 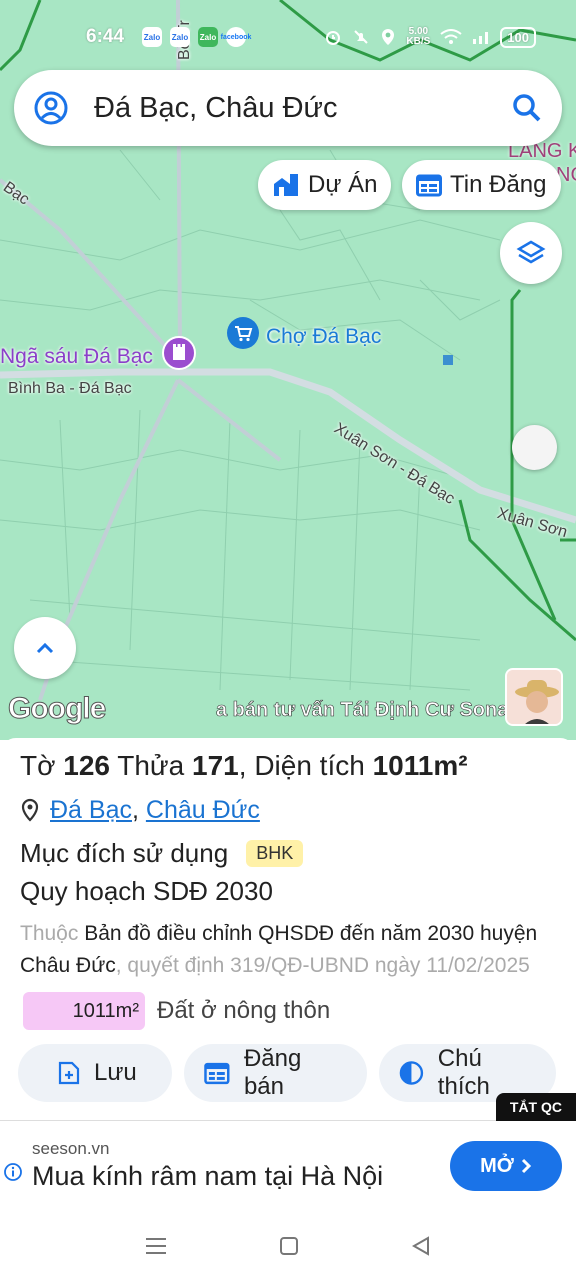 What do you see at coordinates (236, 37) in the screenshot?
I see `facebook-icon: facebook` at bounding box center [236, 37].